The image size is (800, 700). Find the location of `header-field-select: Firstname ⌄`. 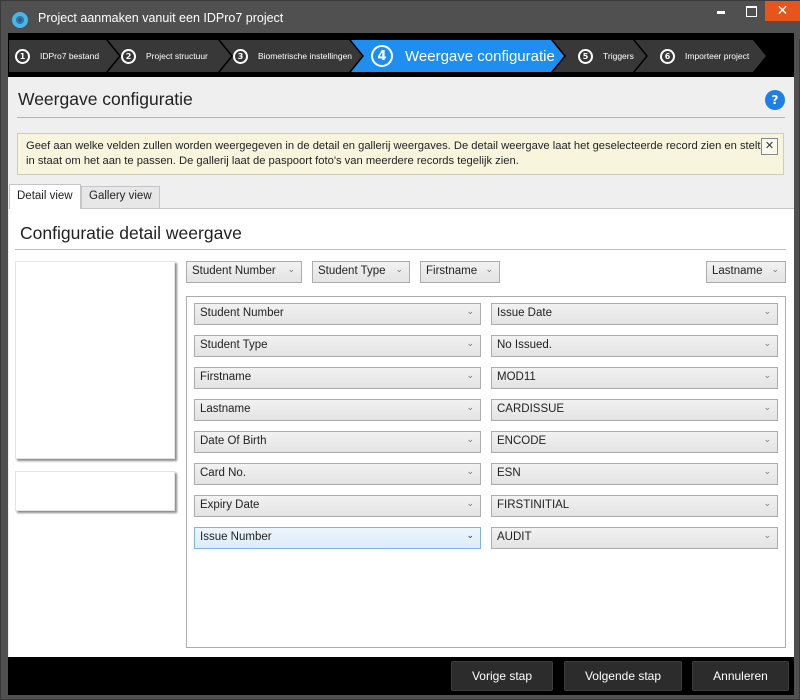

header-field-select: Firstname ⌄ is located at coordinates (460, 272).